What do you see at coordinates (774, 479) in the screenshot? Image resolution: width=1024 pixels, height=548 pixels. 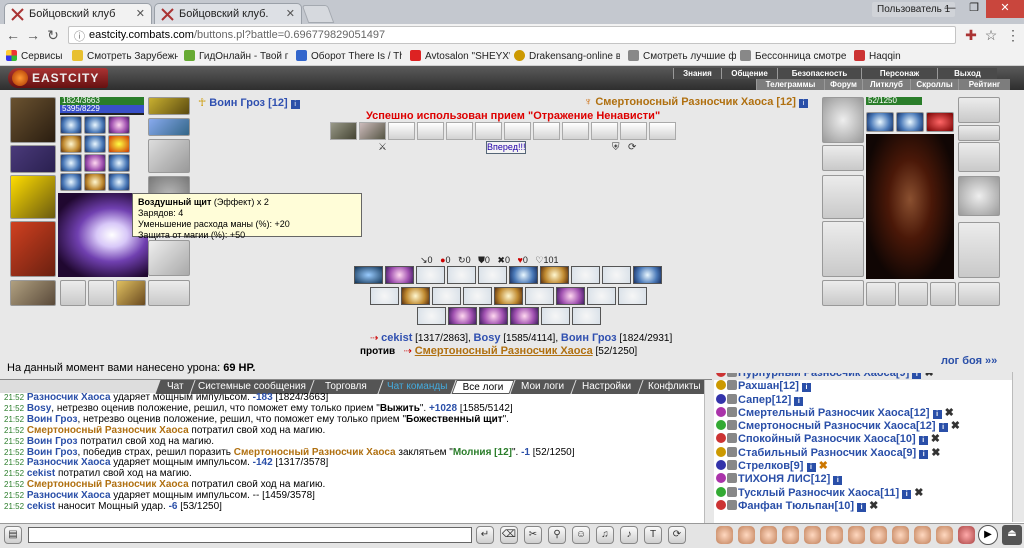 I see `player-name: ТИХОНЯ ЛИС` at bounding box center [774, 479].